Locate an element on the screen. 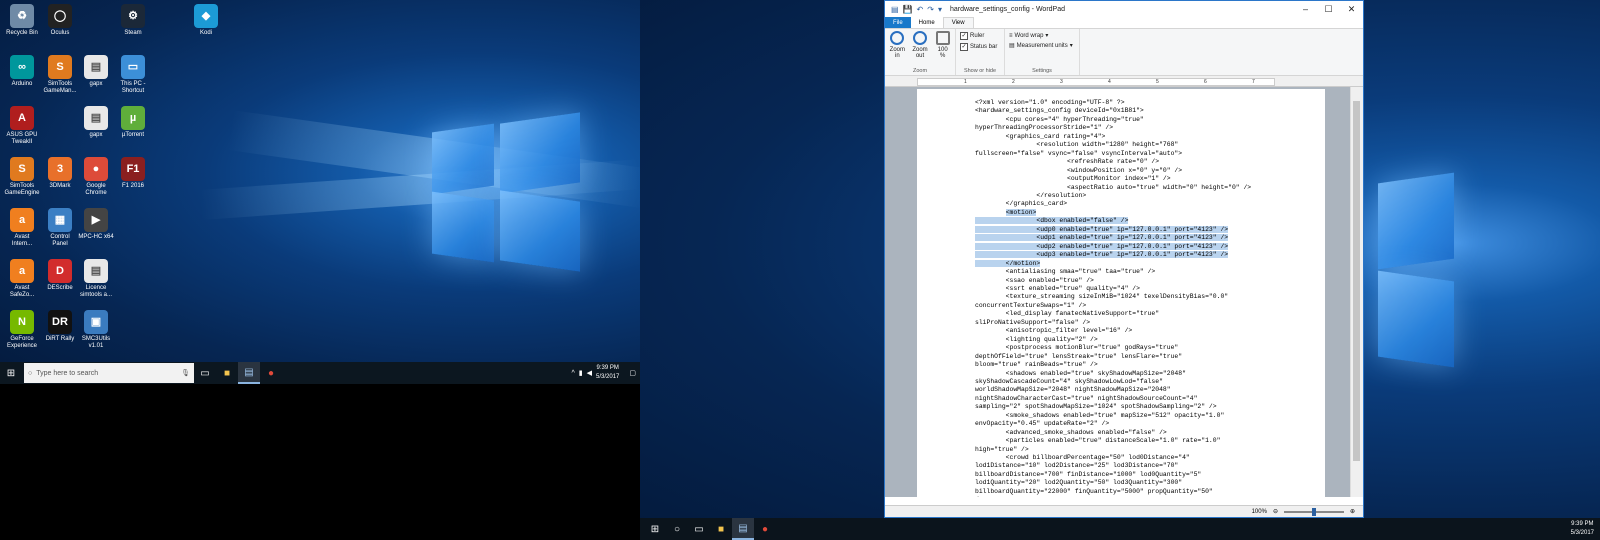  taskbar-clock-secondary: 9:39 PM 5/3/2017 is located at coordinates (1582, 529).